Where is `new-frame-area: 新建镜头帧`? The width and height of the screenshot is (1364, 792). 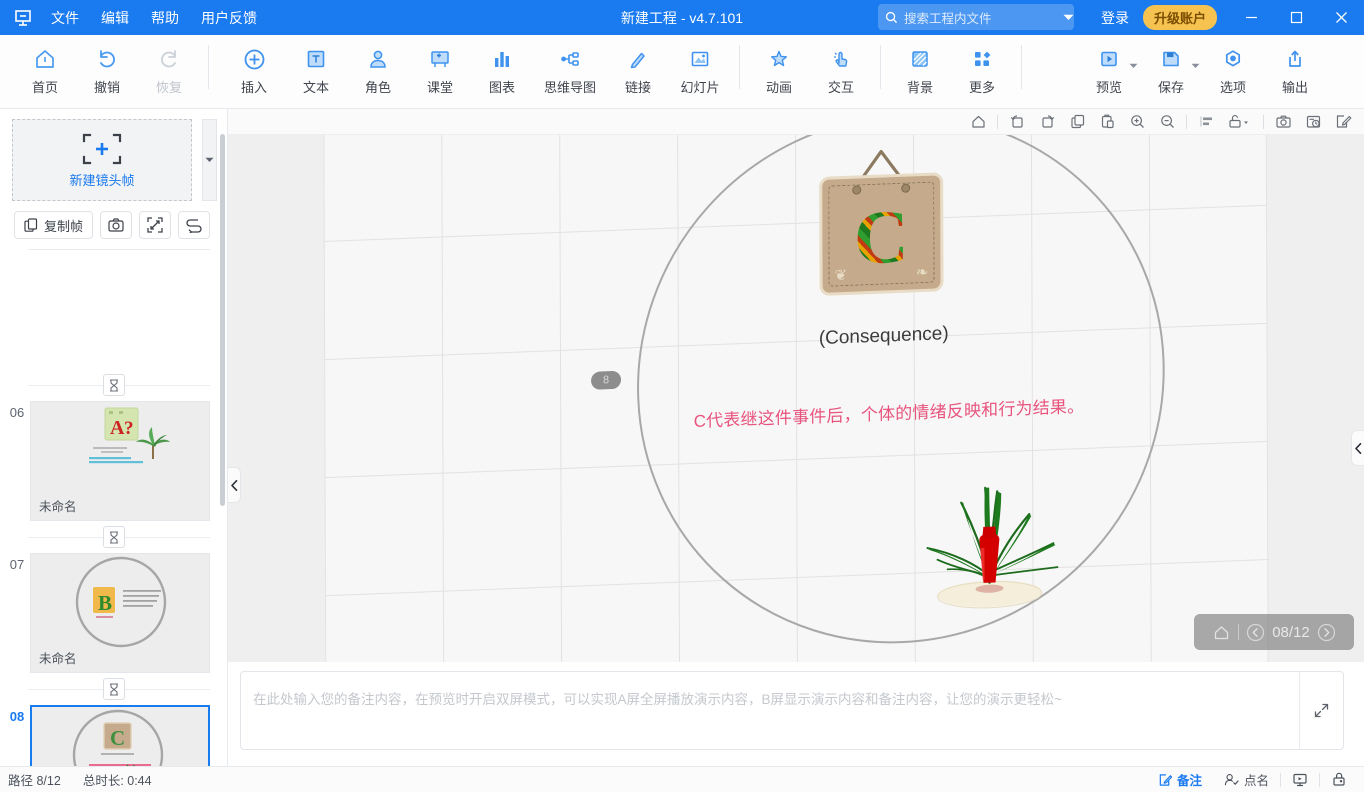
new-frame-area: 新建镜头帧 is located at coordinates (113, 155).